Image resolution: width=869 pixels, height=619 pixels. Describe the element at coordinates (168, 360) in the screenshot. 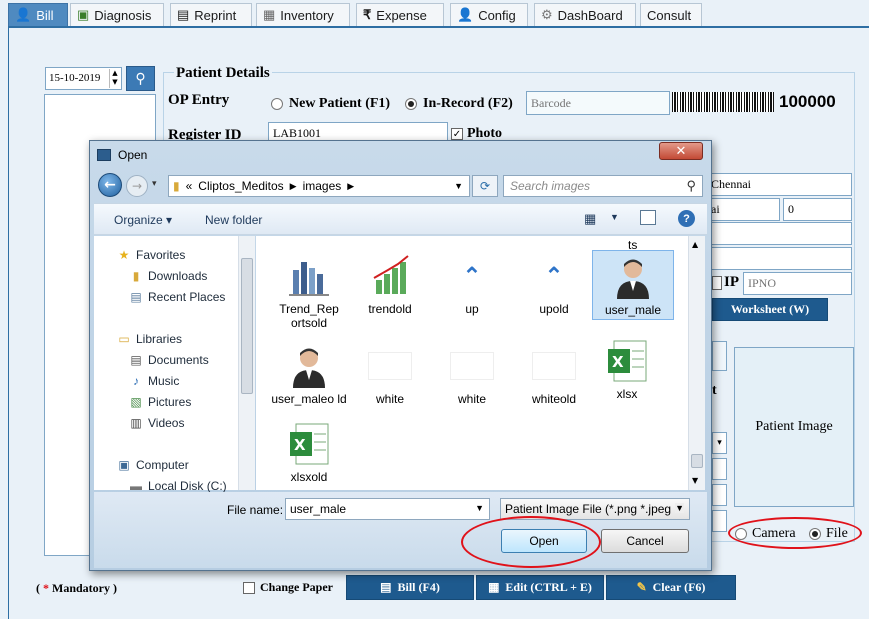

I see `nav-documents: ▤ Documents` at that location.